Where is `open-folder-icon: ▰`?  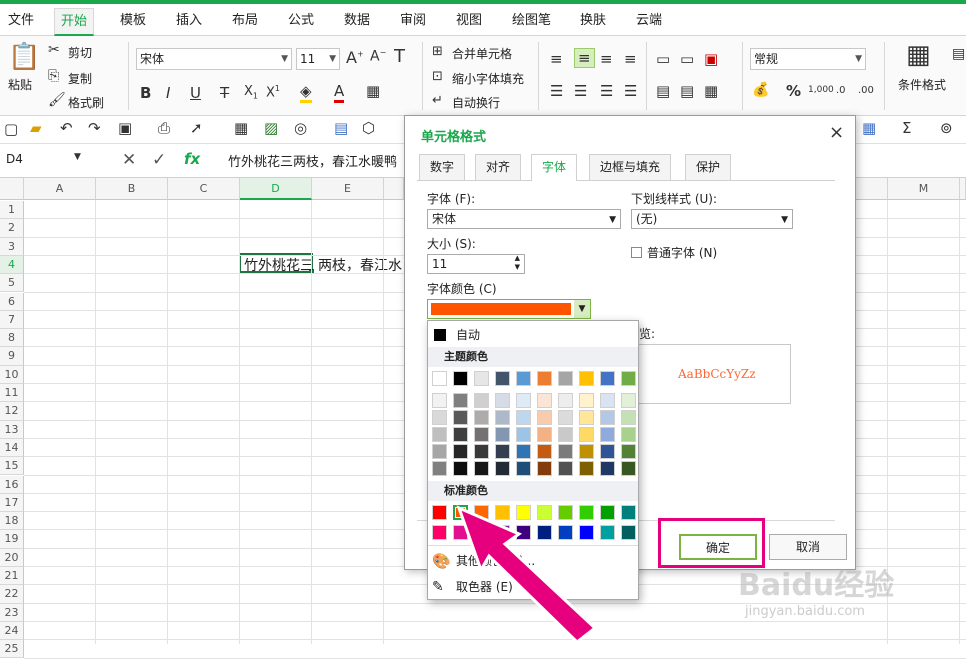
open-folder-icon: ▰ is located at coordinates (36, 128).